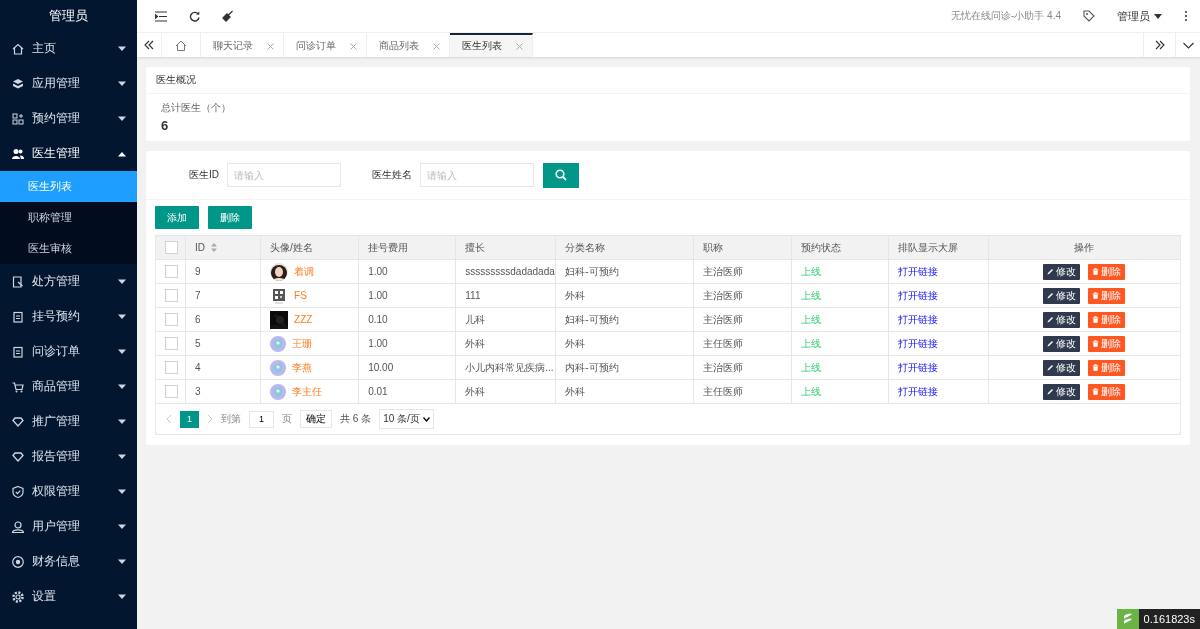  Describe the element at coordinates (169, 419) in the screenshot. I see `chevron-left-icon` at that location.